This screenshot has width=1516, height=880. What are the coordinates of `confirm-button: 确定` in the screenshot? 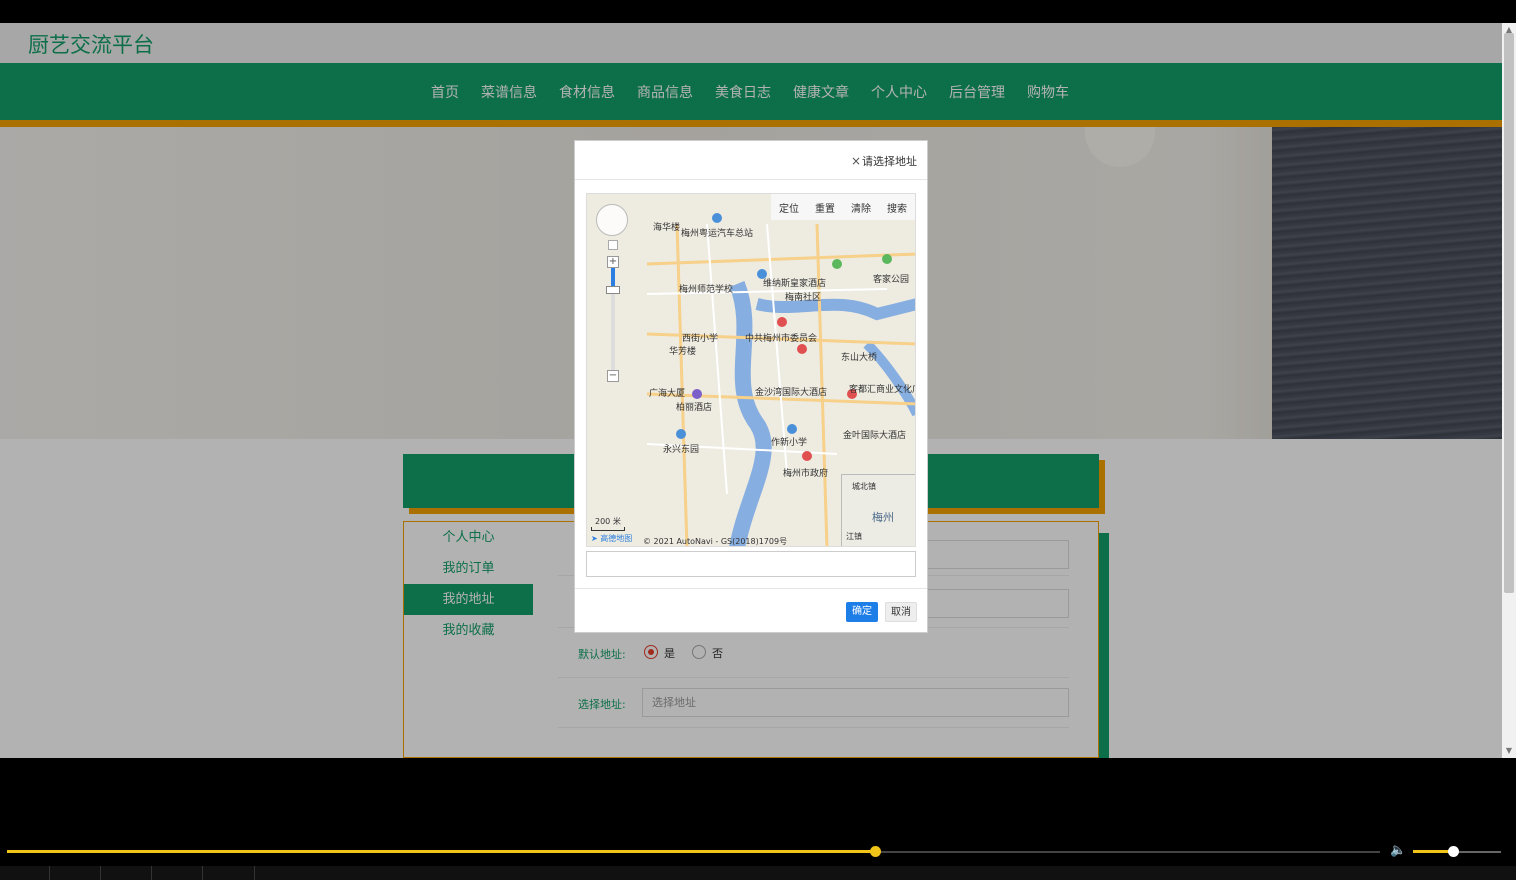 It's located at (862, 612).